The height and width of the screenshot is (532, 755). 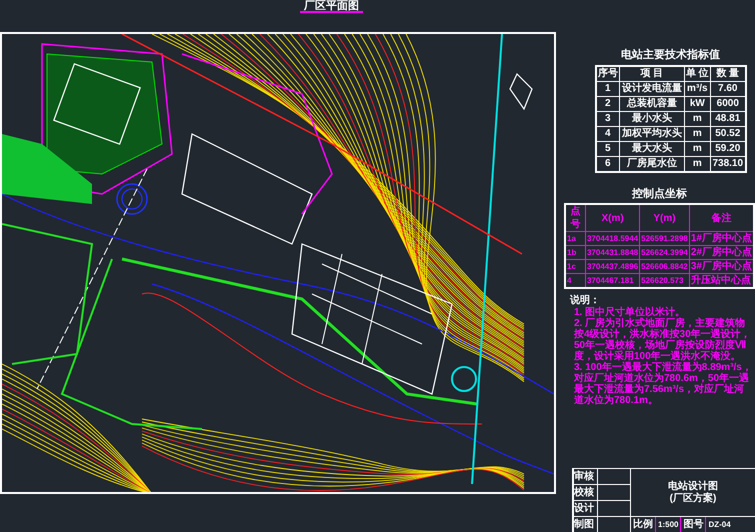 What do you see at coordinates (697, 104) in the screenshot?
I see `table-cell: kW` at bounding box center [697, 104].